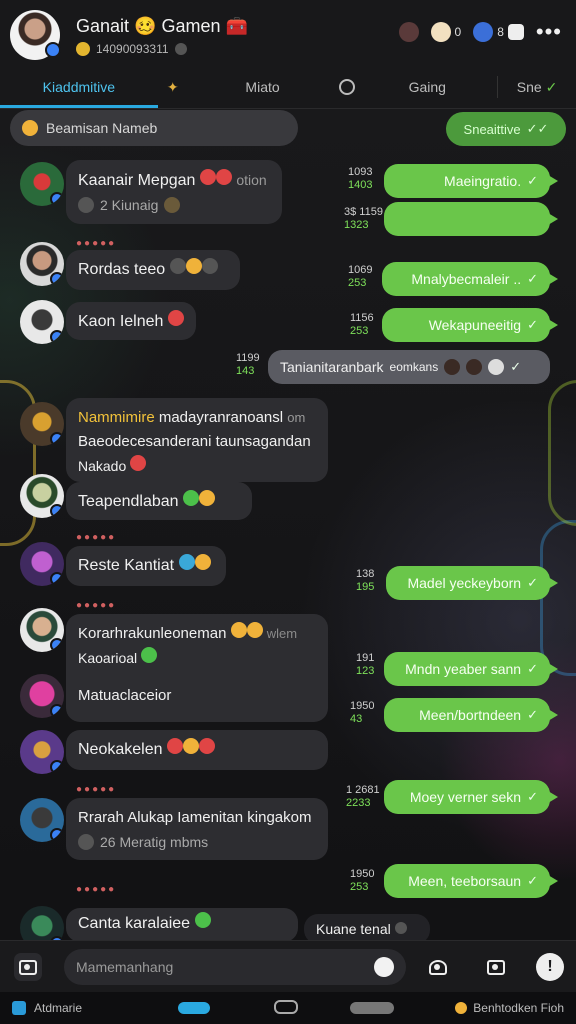 The height and width of the screenshot is (1024, 576). What do you see at coordinates (137, 180) in the screenshot?
I see `sender-name: Kaanair Mepgan` at bounding box center [137, 180].